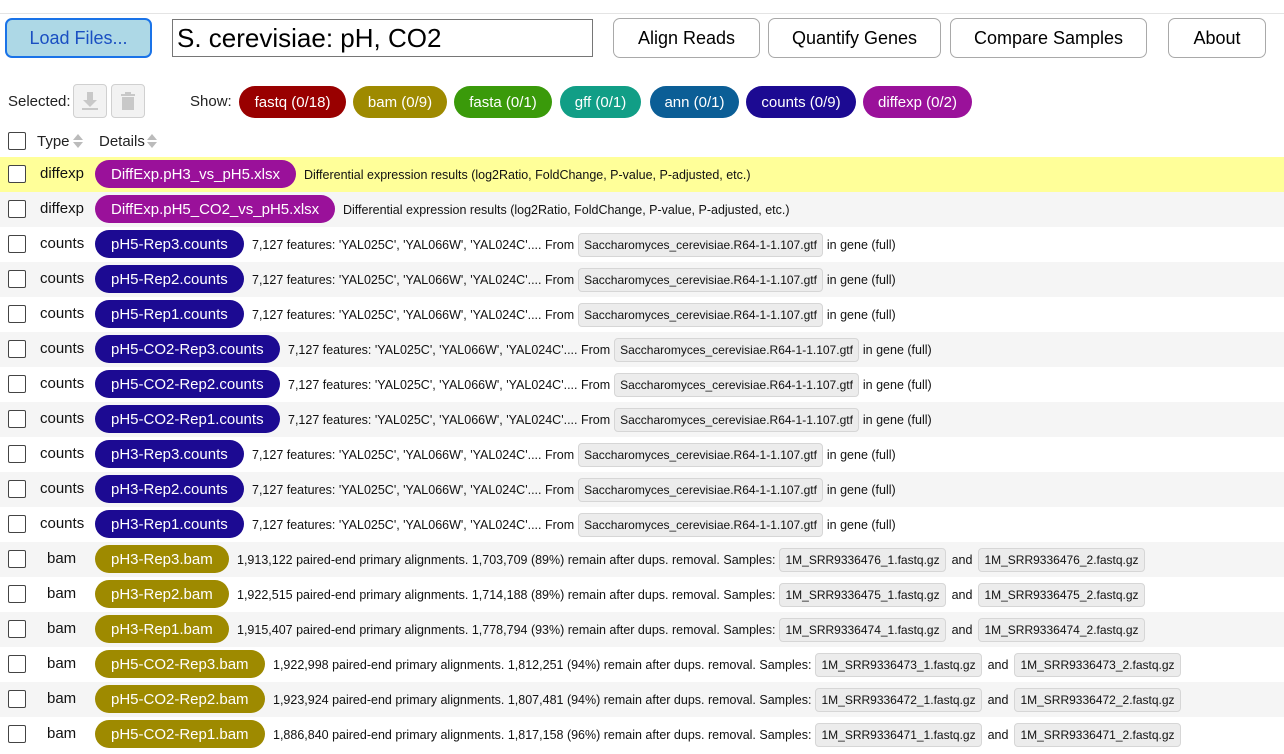  Describe the element at coordinates (292, 102) in the screenshot. I see `filter-fastq: fastq (0/18)` at that location.